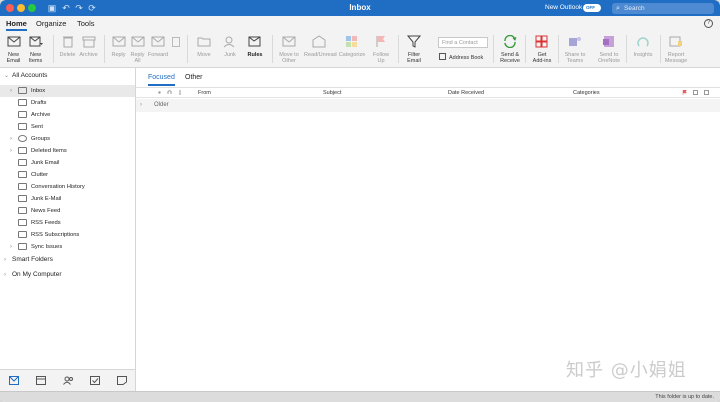 The height and width of the screenshot is (402, 720). I want to click on folder-name: Archive, so click(41, 115).